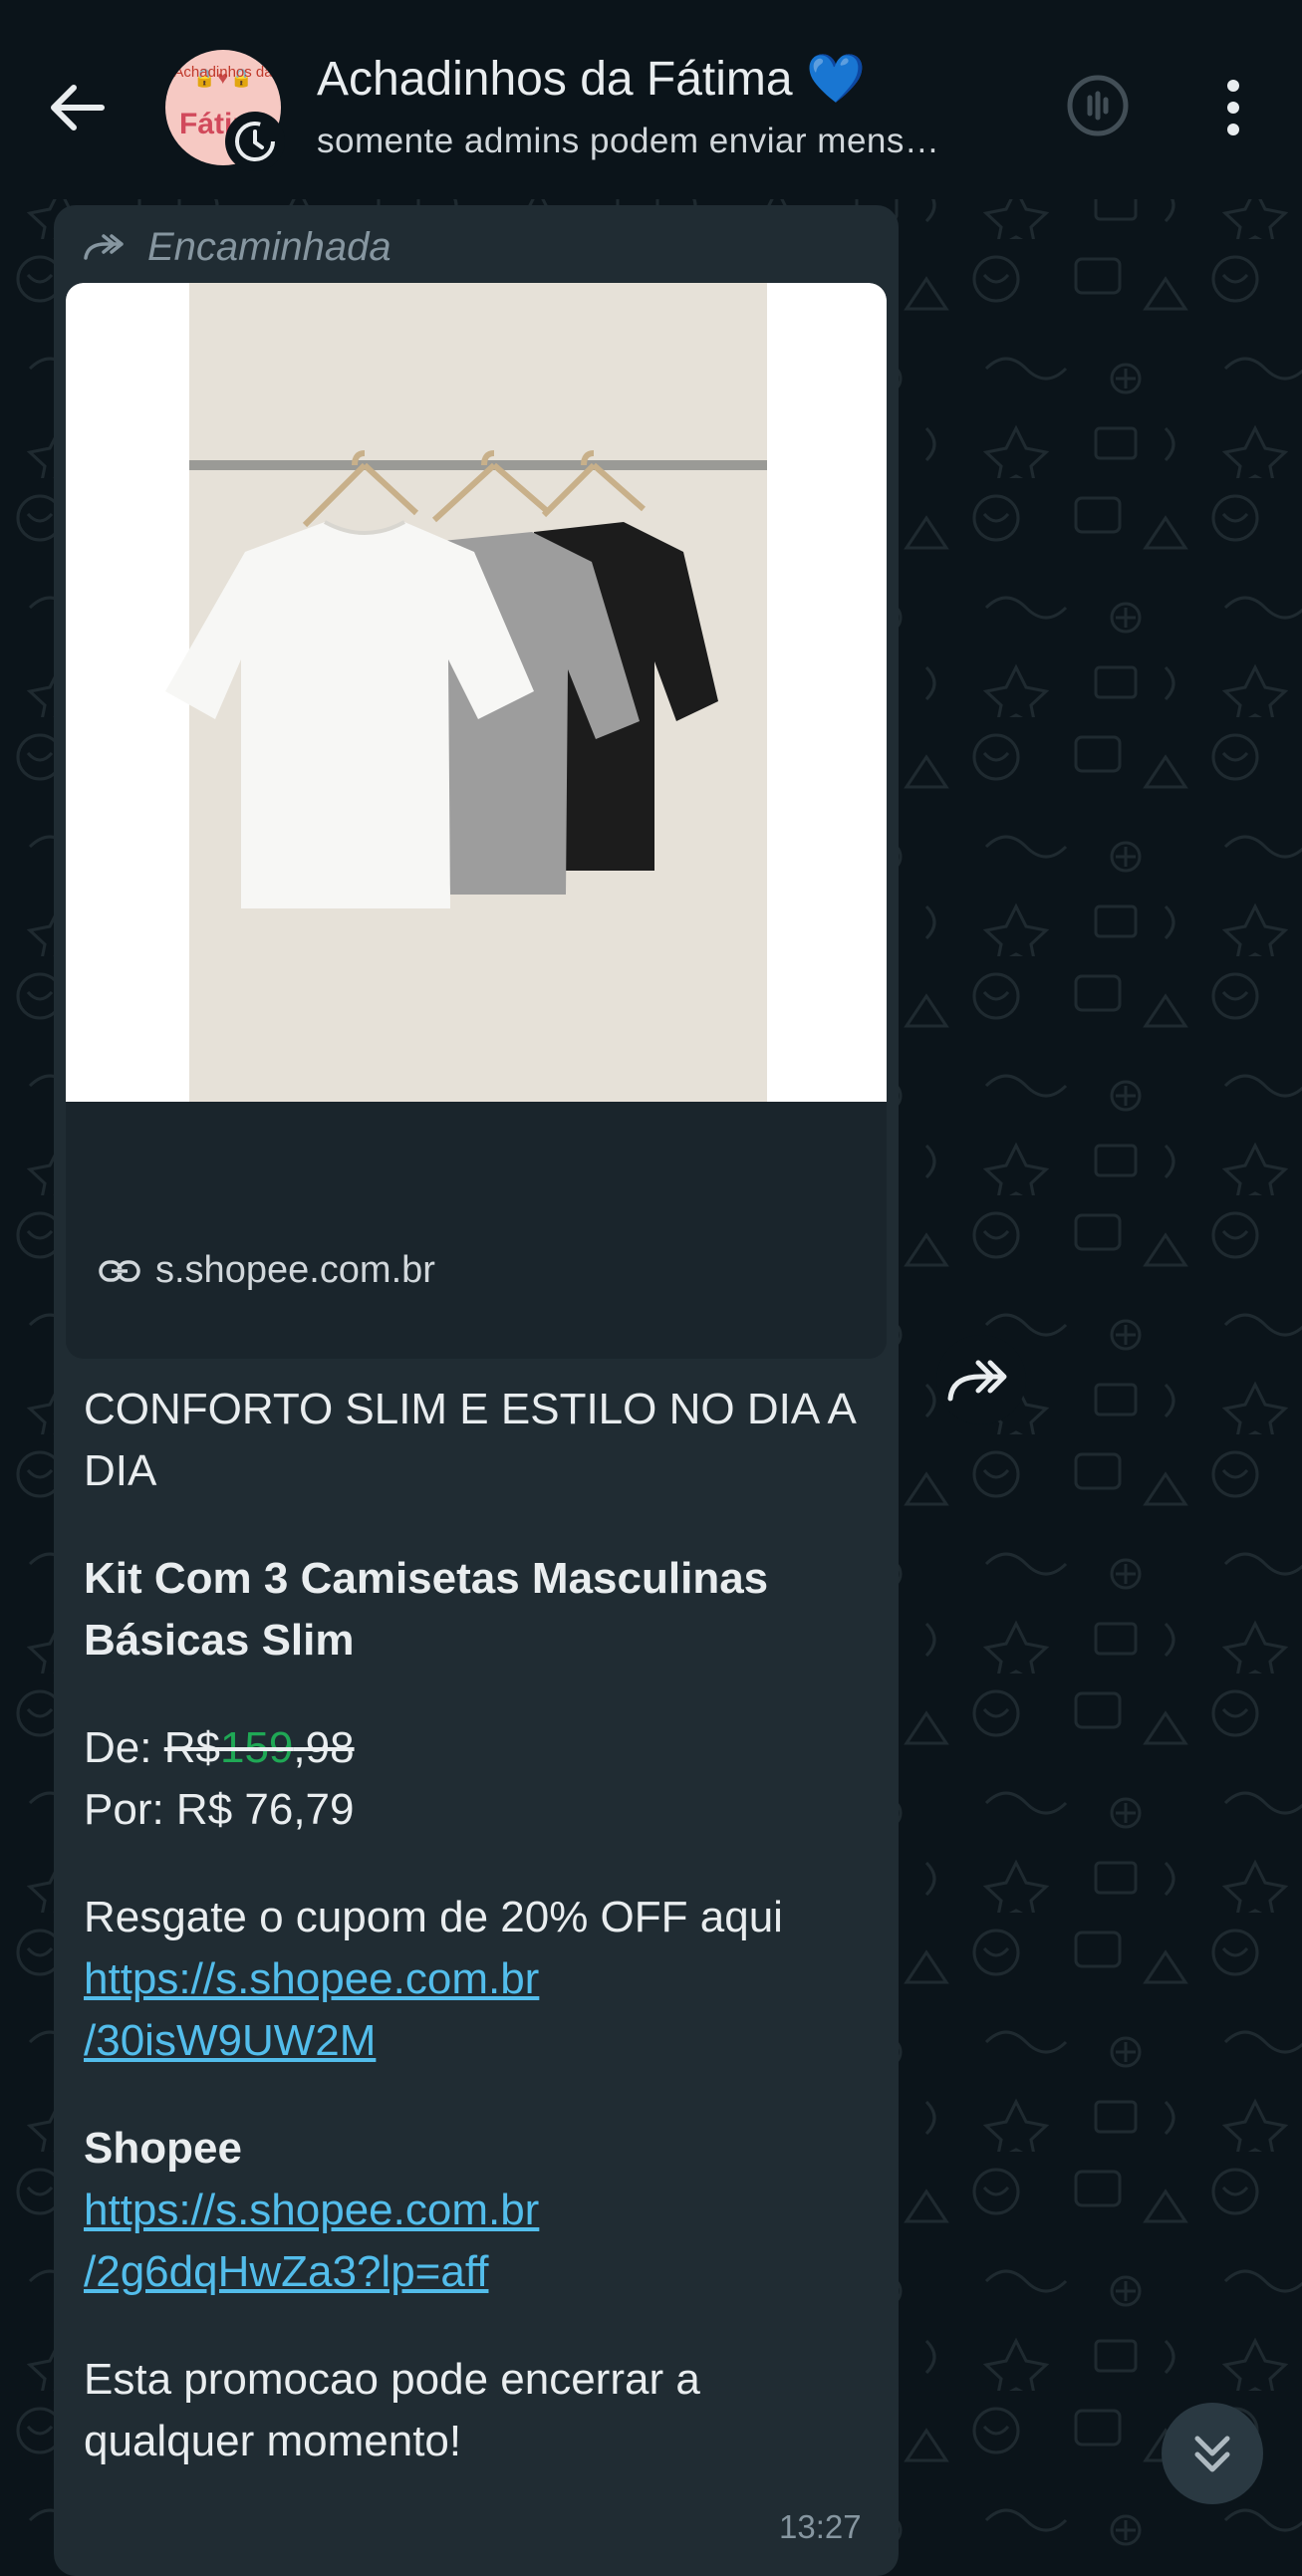  What do you see at coordinates (469, 1440) in the screenshot?
I see `headline: CONFORTO SLIM E ESTILO NO DIA A DIA` at bounding box center [469, 1440].